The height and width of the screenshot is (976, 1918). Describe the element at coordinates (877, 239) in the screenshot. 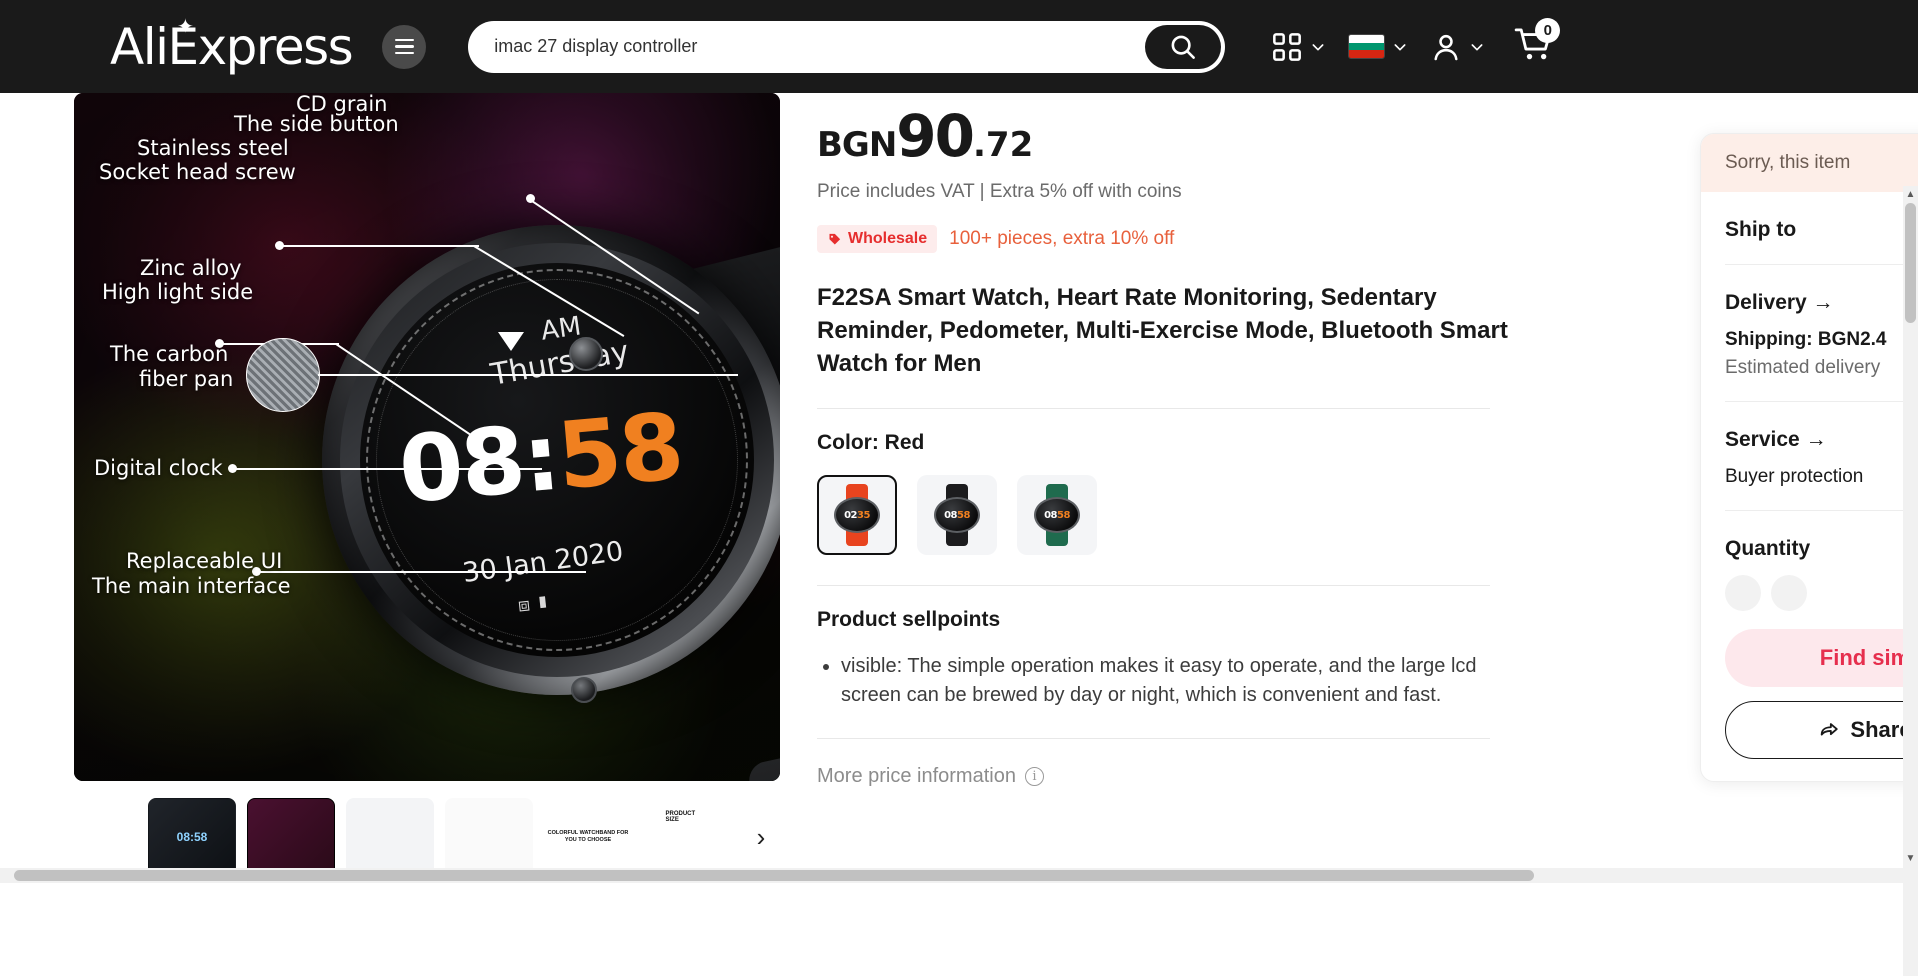

I see `wholesale-badge: Wholesale` at that location.